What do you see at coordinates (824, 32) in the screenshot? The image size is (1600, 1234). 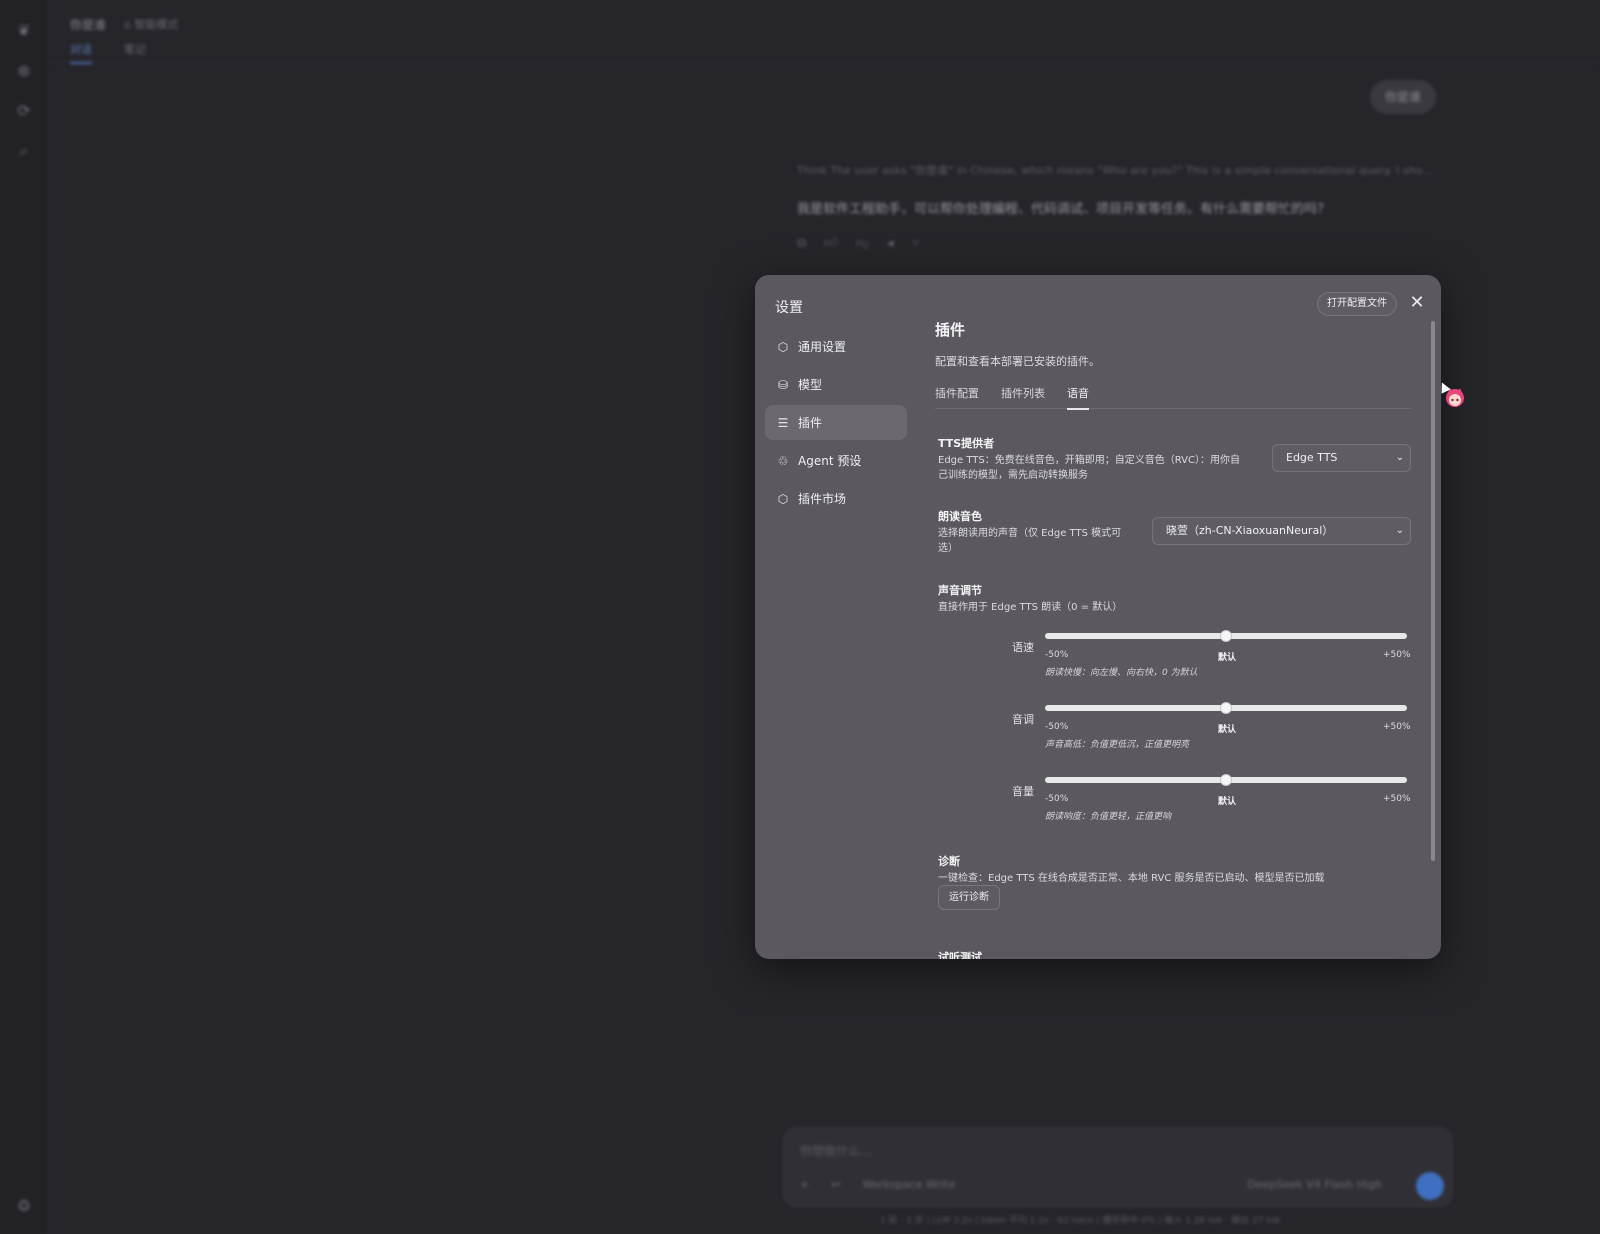 I see `top-bar: 你是谁 ⌂ 智能模式 对话 笔记` at bounding box center [824, 32].